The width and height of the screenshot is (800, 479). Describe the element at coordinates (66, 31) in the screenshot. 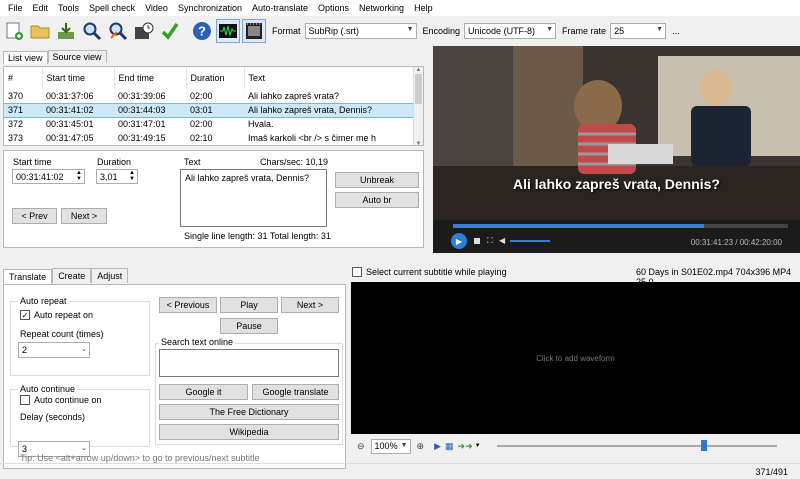

I see `save-button` at that location.